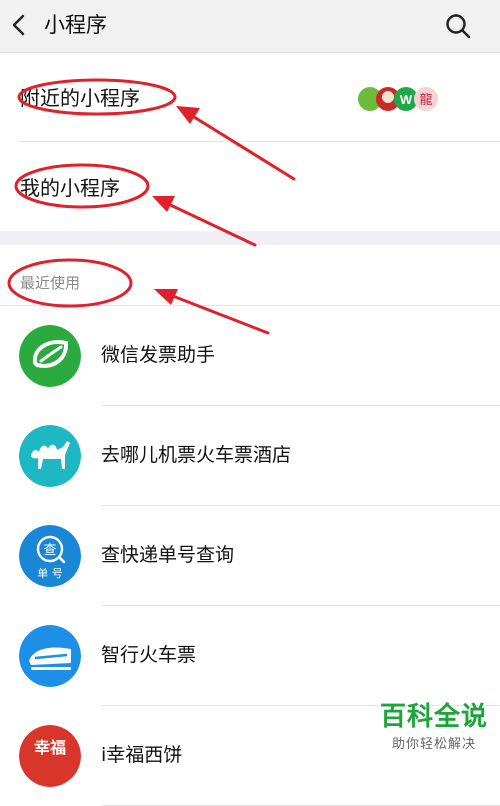 The width and height of the screenshot is (500, 806). Describe the element at coordinates (250, 186) in the screenshot. I see `my-mini-programs-row: 我的小程序` at that location.